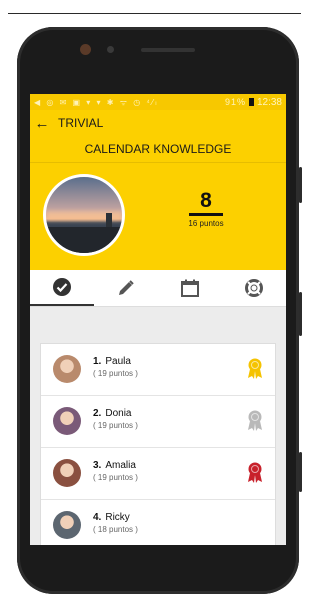 Image resolution: width=320 pixels, height=603 pixels. What do you see at coordinates (255, 422) in the screenshot?
I see `silver-medal-icon` at bounding box center [255, 422].